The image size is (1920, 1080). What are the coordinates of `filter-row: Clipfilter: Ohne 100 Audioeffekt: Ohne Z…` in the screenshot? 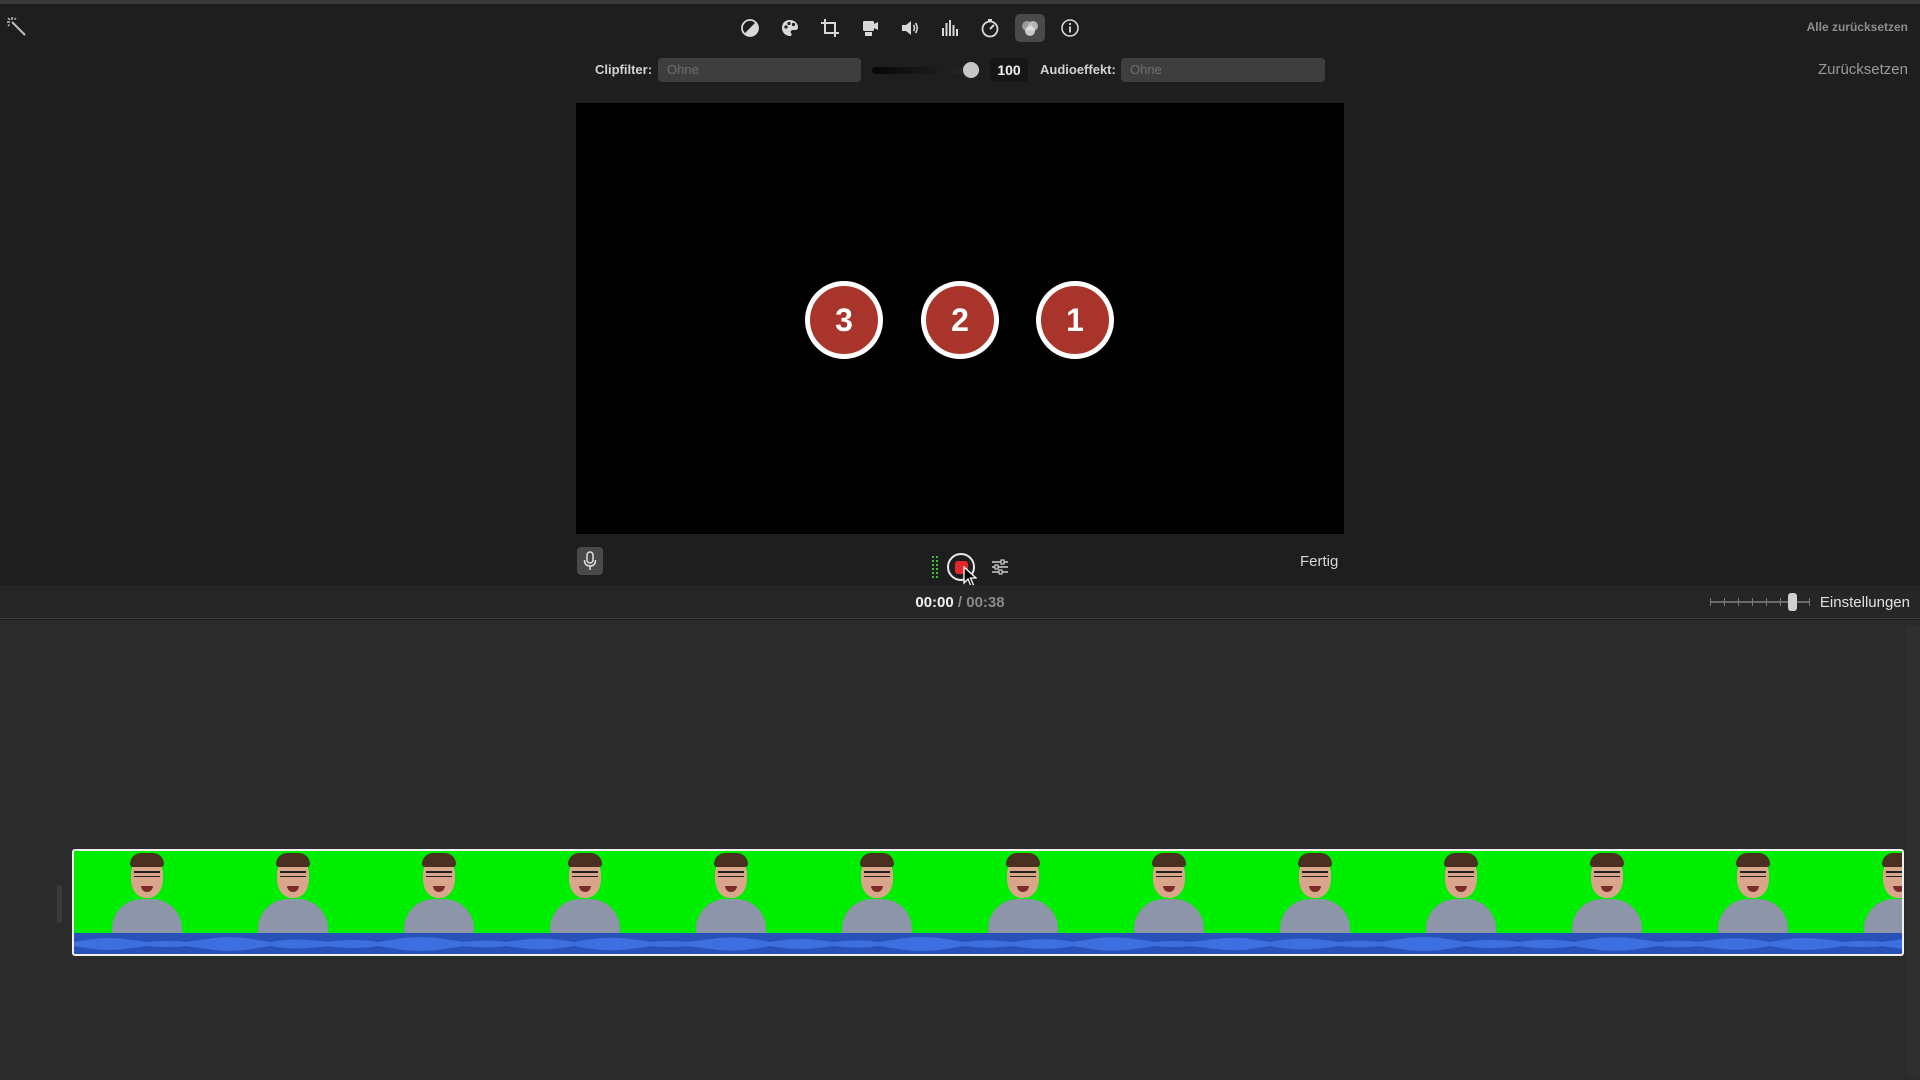 It's located at (960, 70).